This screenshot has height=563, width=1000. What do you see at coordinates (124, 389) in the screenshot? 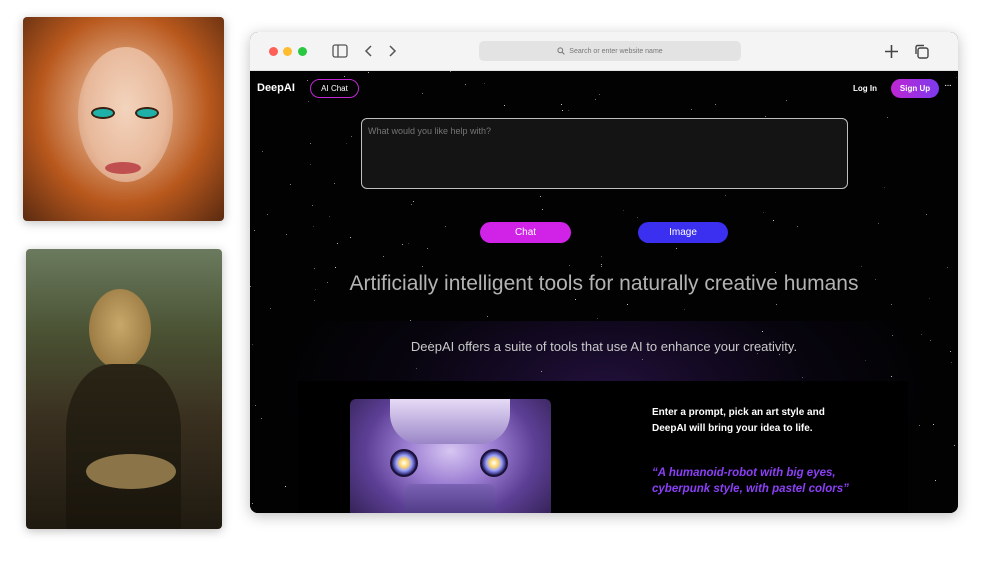
I see `sample-painting-image` at bounding box center [124, 389].